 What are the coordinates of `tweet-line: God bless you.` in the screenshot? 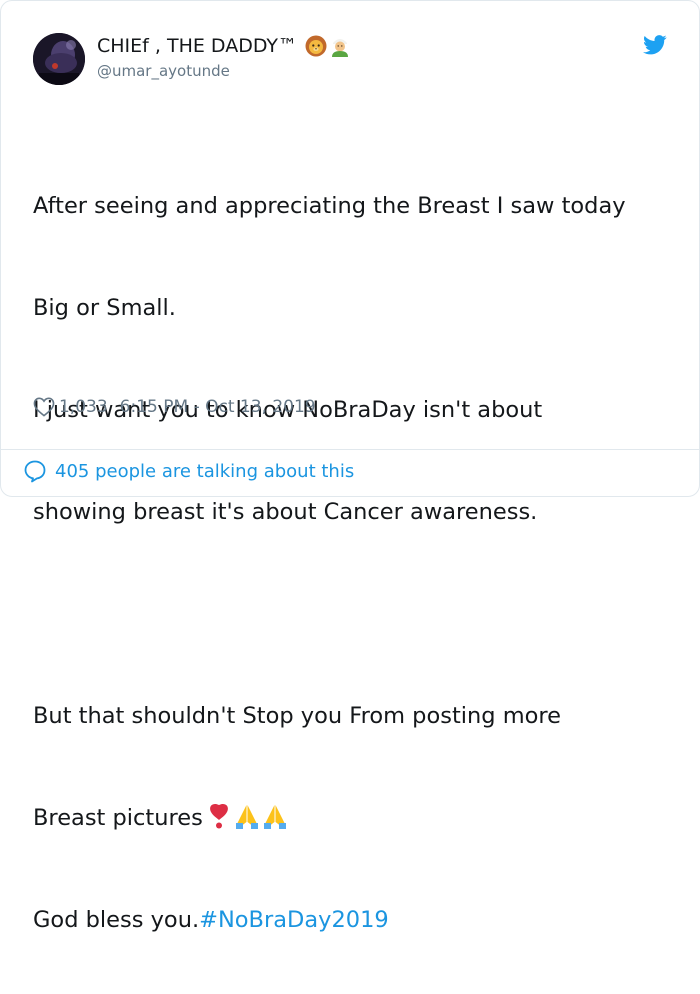 It's located at (116, 920).